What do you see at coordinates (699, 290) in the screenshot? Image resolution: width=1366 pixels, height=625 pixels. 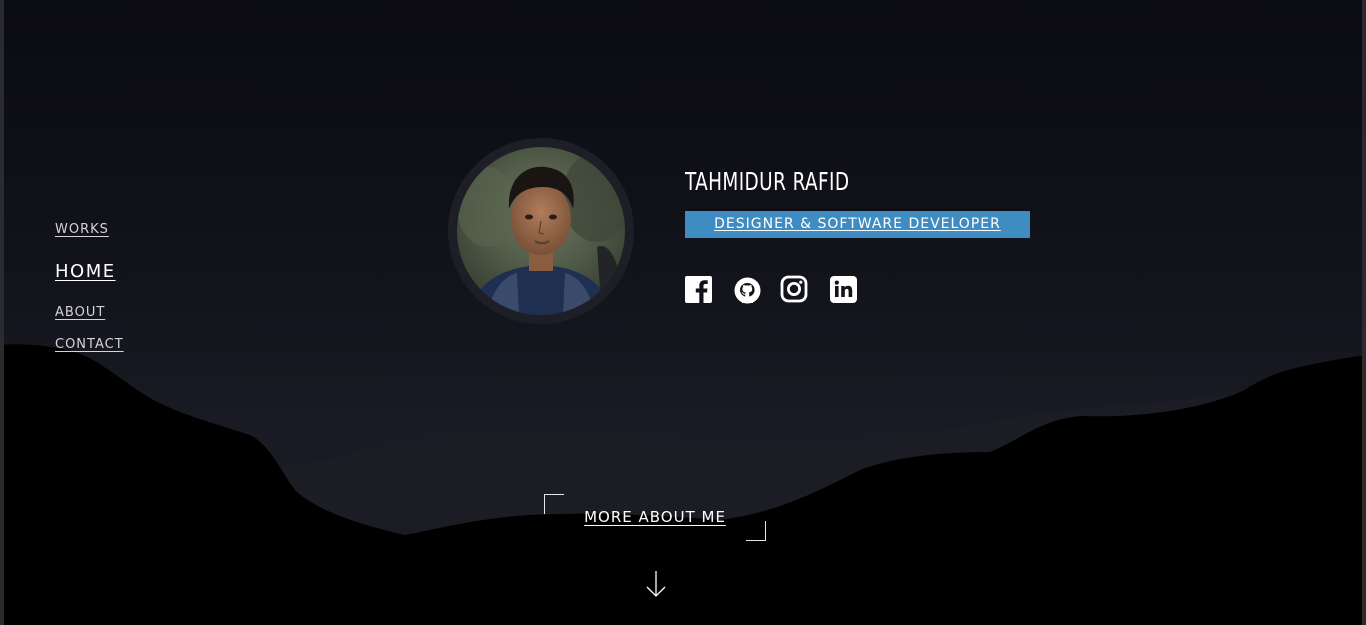 I see `facebook-icon` at bounding box center [699, 290].